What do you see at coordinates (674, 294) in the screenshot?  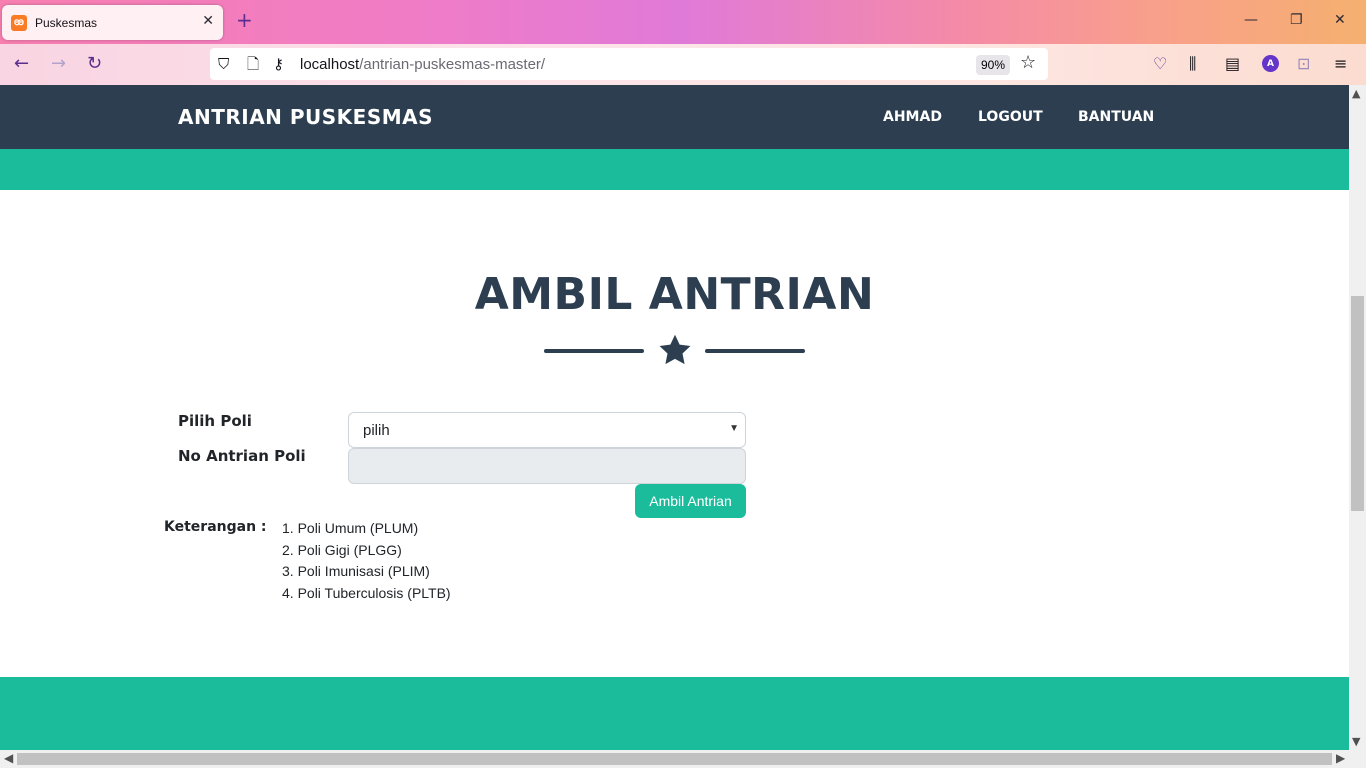 I see `page-title: AMBIL ANTRIAN` at bounding box center [674, 294].